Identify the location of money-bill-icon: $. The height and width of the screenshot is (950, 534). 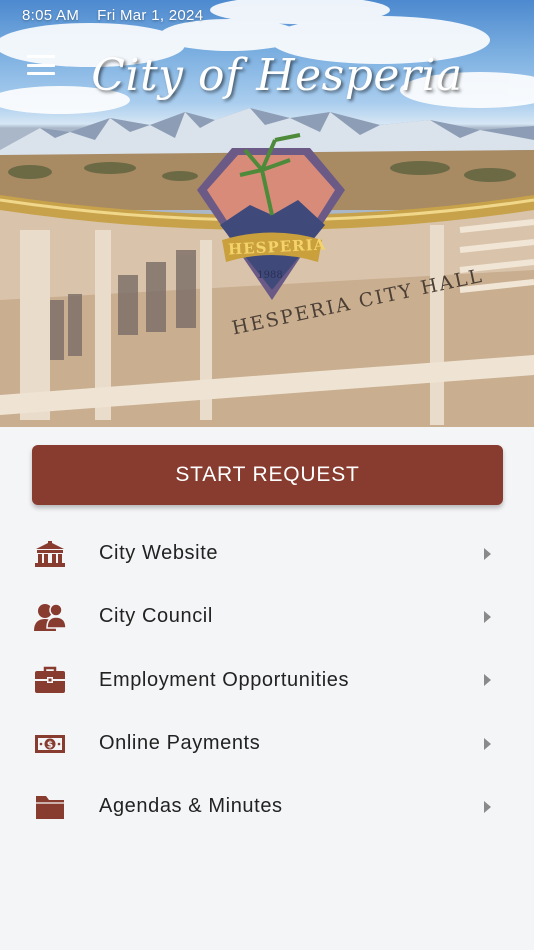
(50, 744).